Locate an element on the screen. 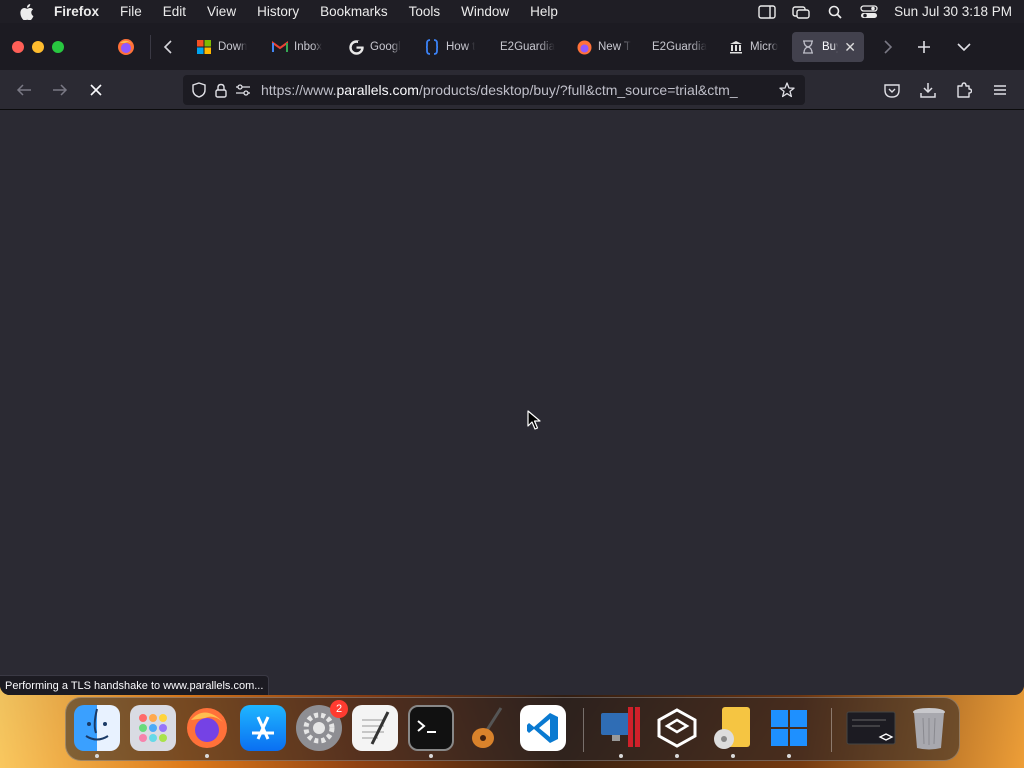  permissions-icon is located at coordinates (243, 90).